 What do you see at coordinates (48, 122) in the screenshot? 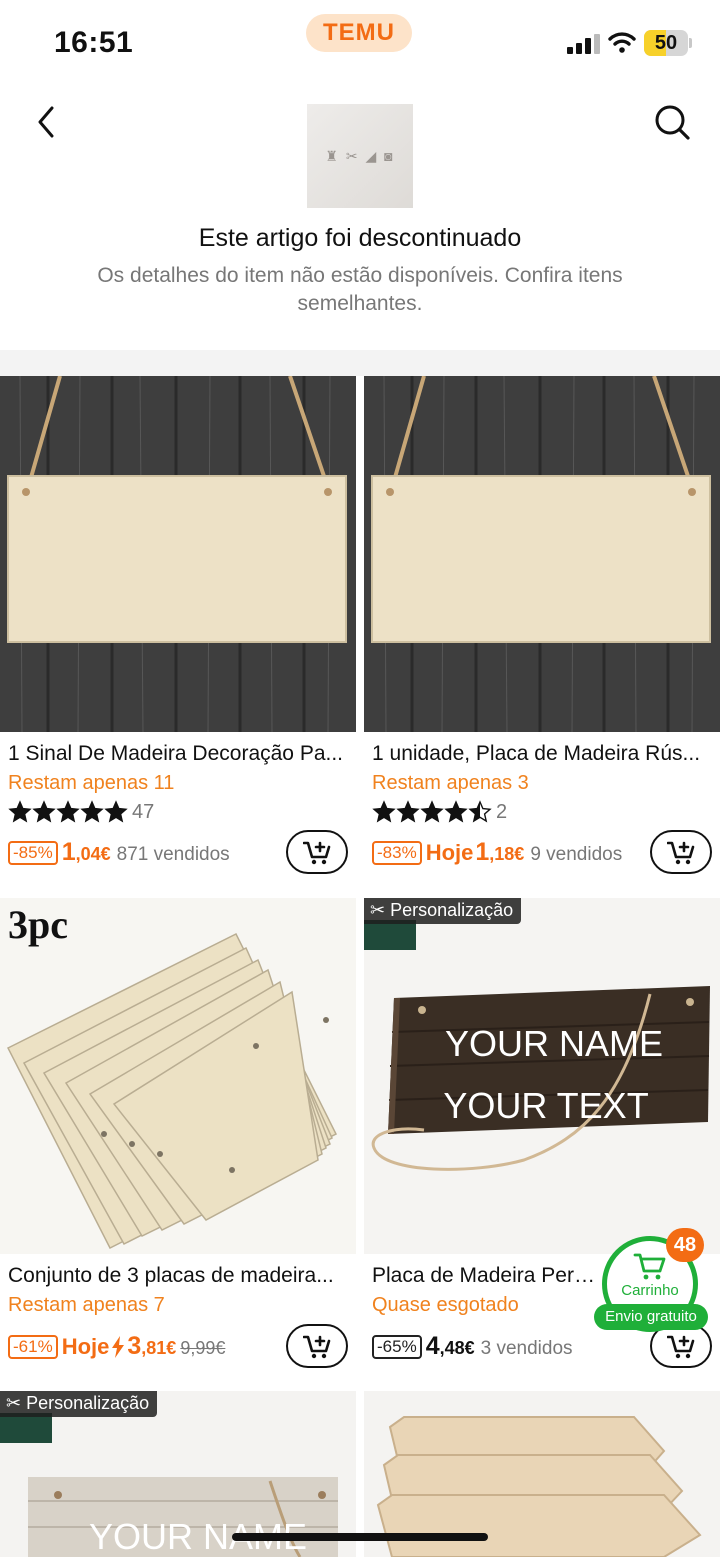
I see `back-icon` at bounding box center [48, 122].